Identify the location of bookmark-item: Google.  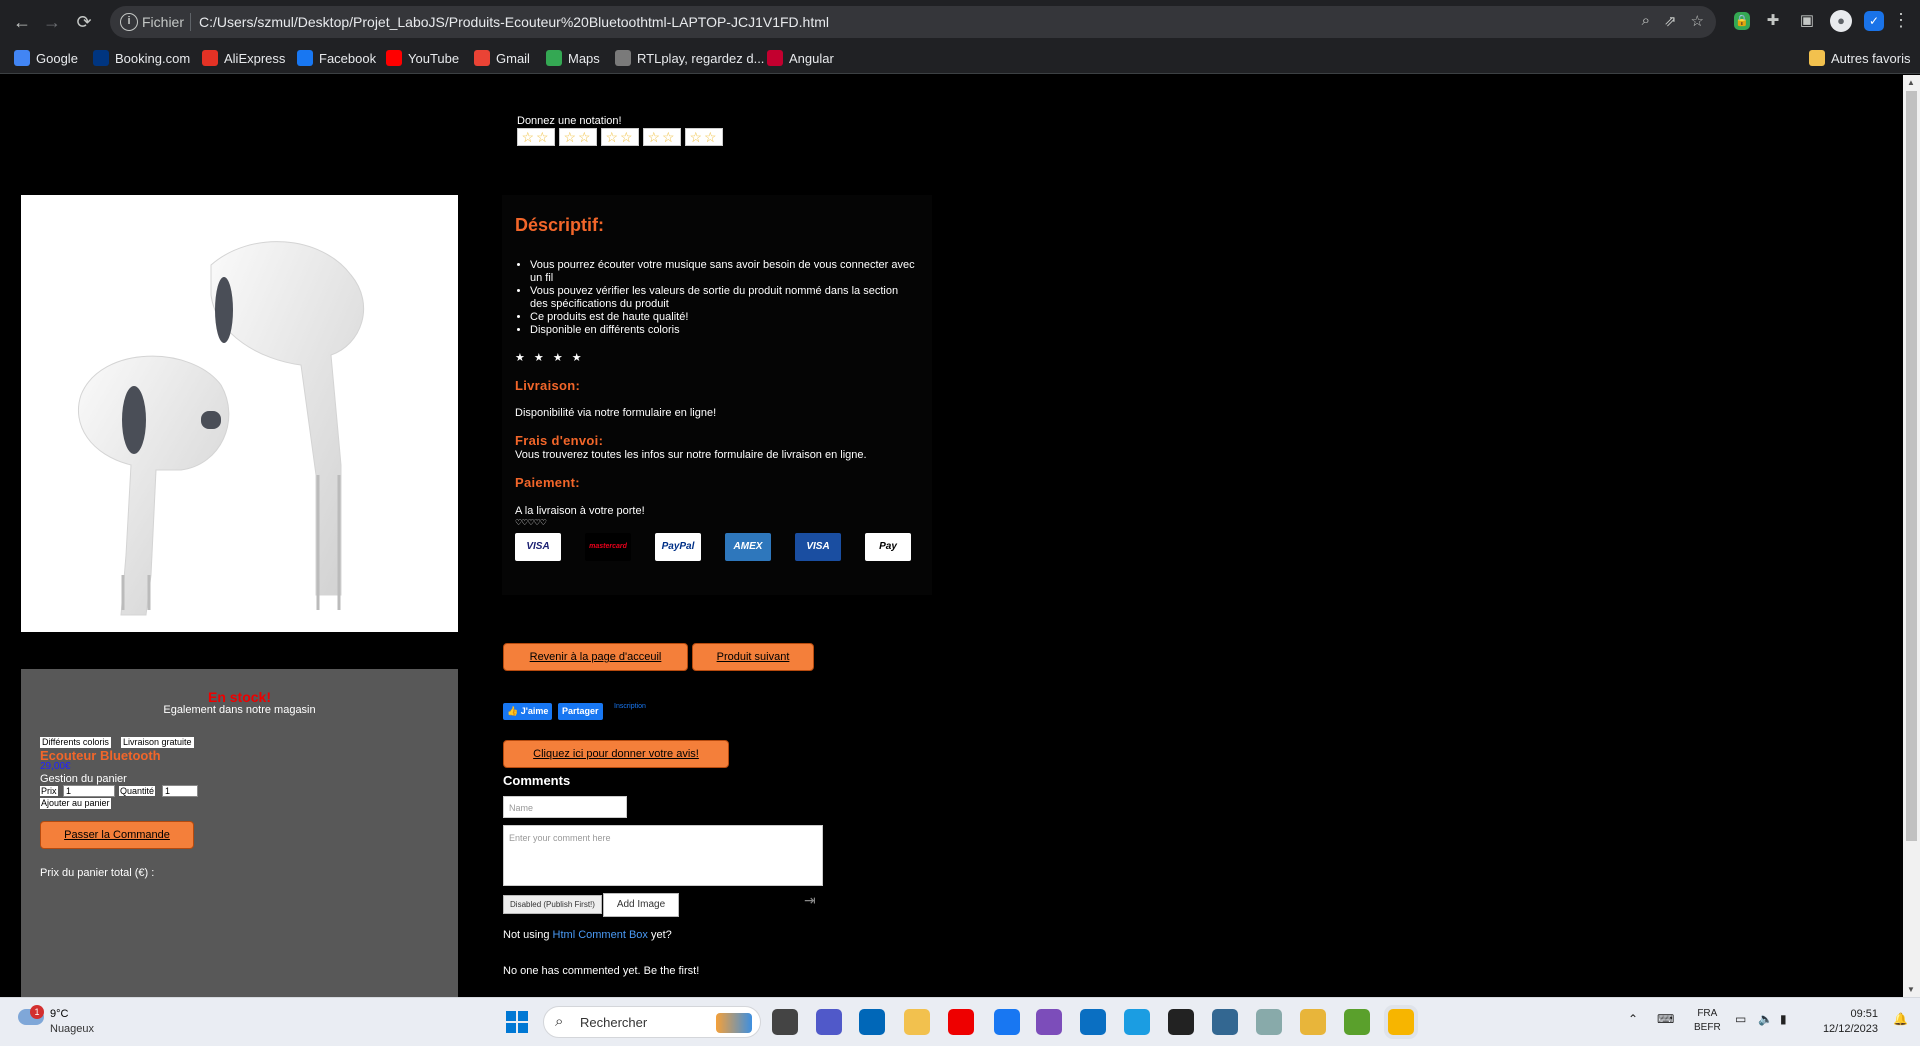
(46, 58).